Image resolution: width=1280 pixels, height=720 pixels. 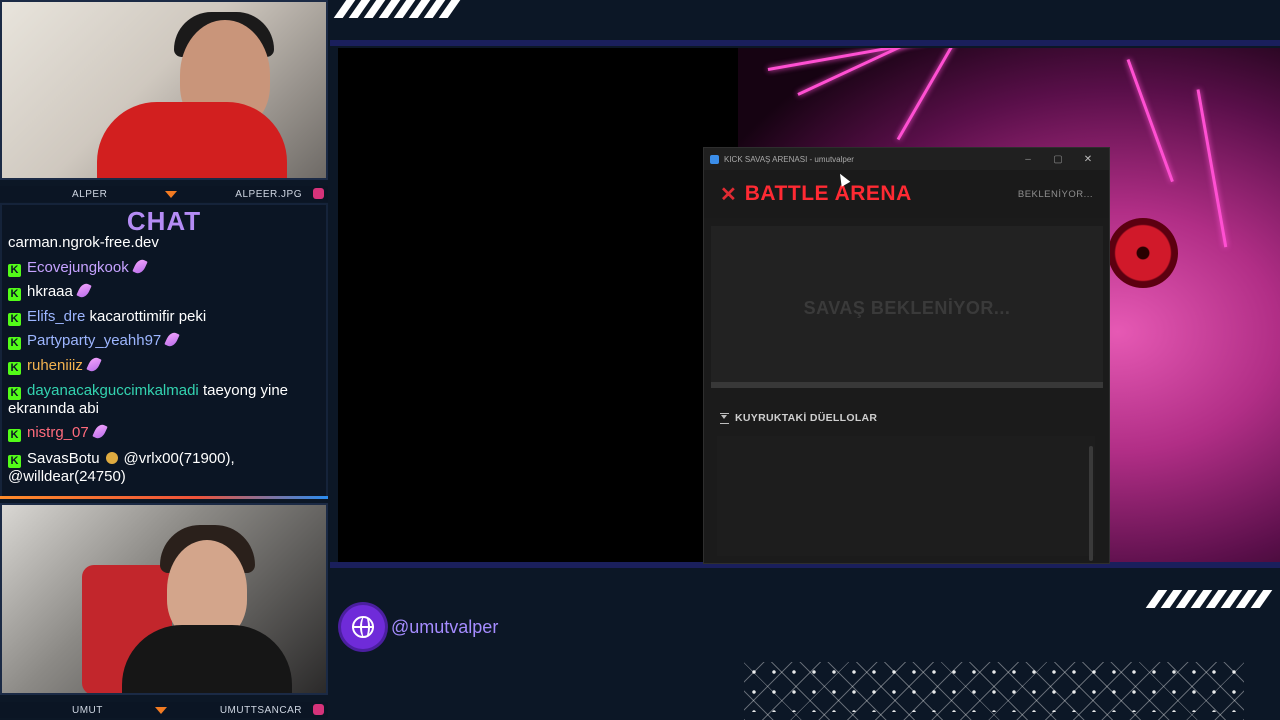 What do you see at coordinates (828, 193) in the screenshot?
I see `arena-title: BATTLE ARENA` at bounding box center [828, 193].